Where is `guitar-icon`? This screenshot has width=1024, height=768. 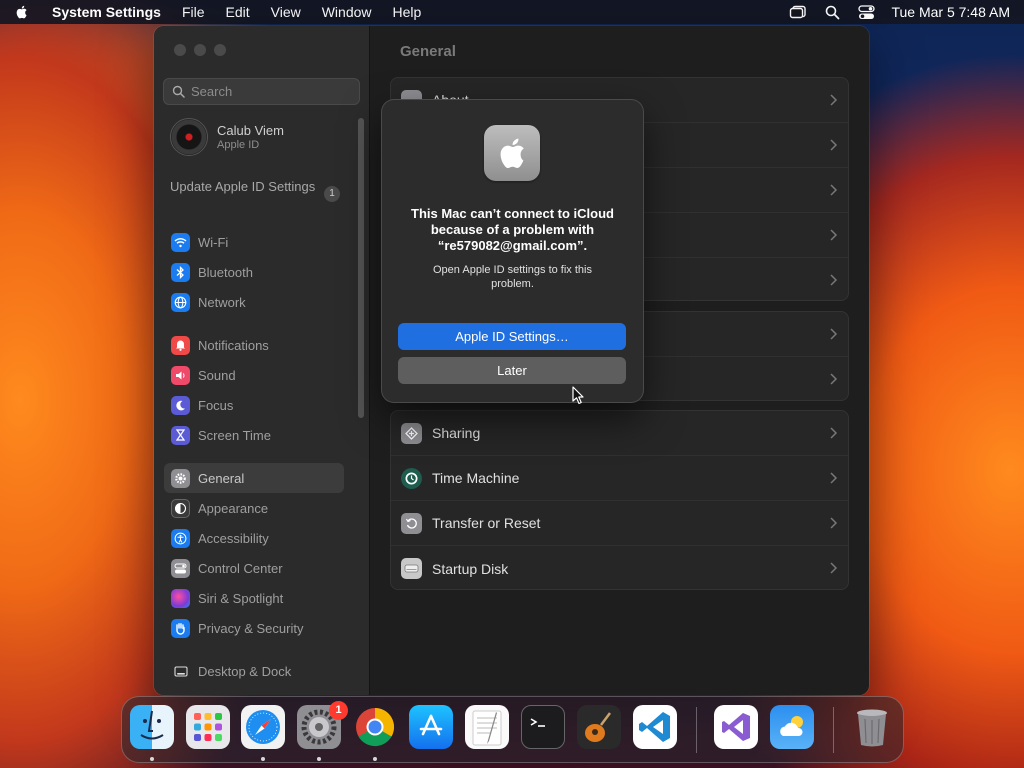 guitar-icon is located at coordinates (598, 727).